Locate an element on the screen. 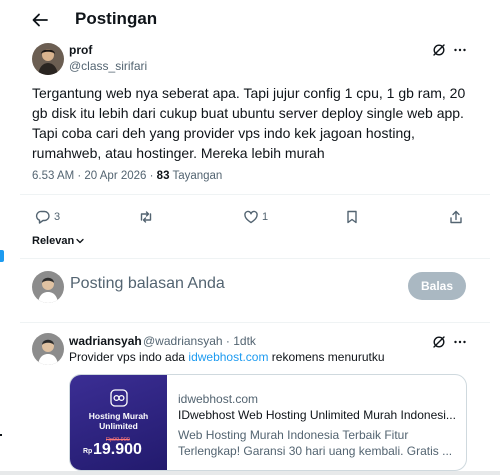 The width and height of the screenshot is (500, 475). sort-dropdown: Relevan is located at coordinates (58, 241).